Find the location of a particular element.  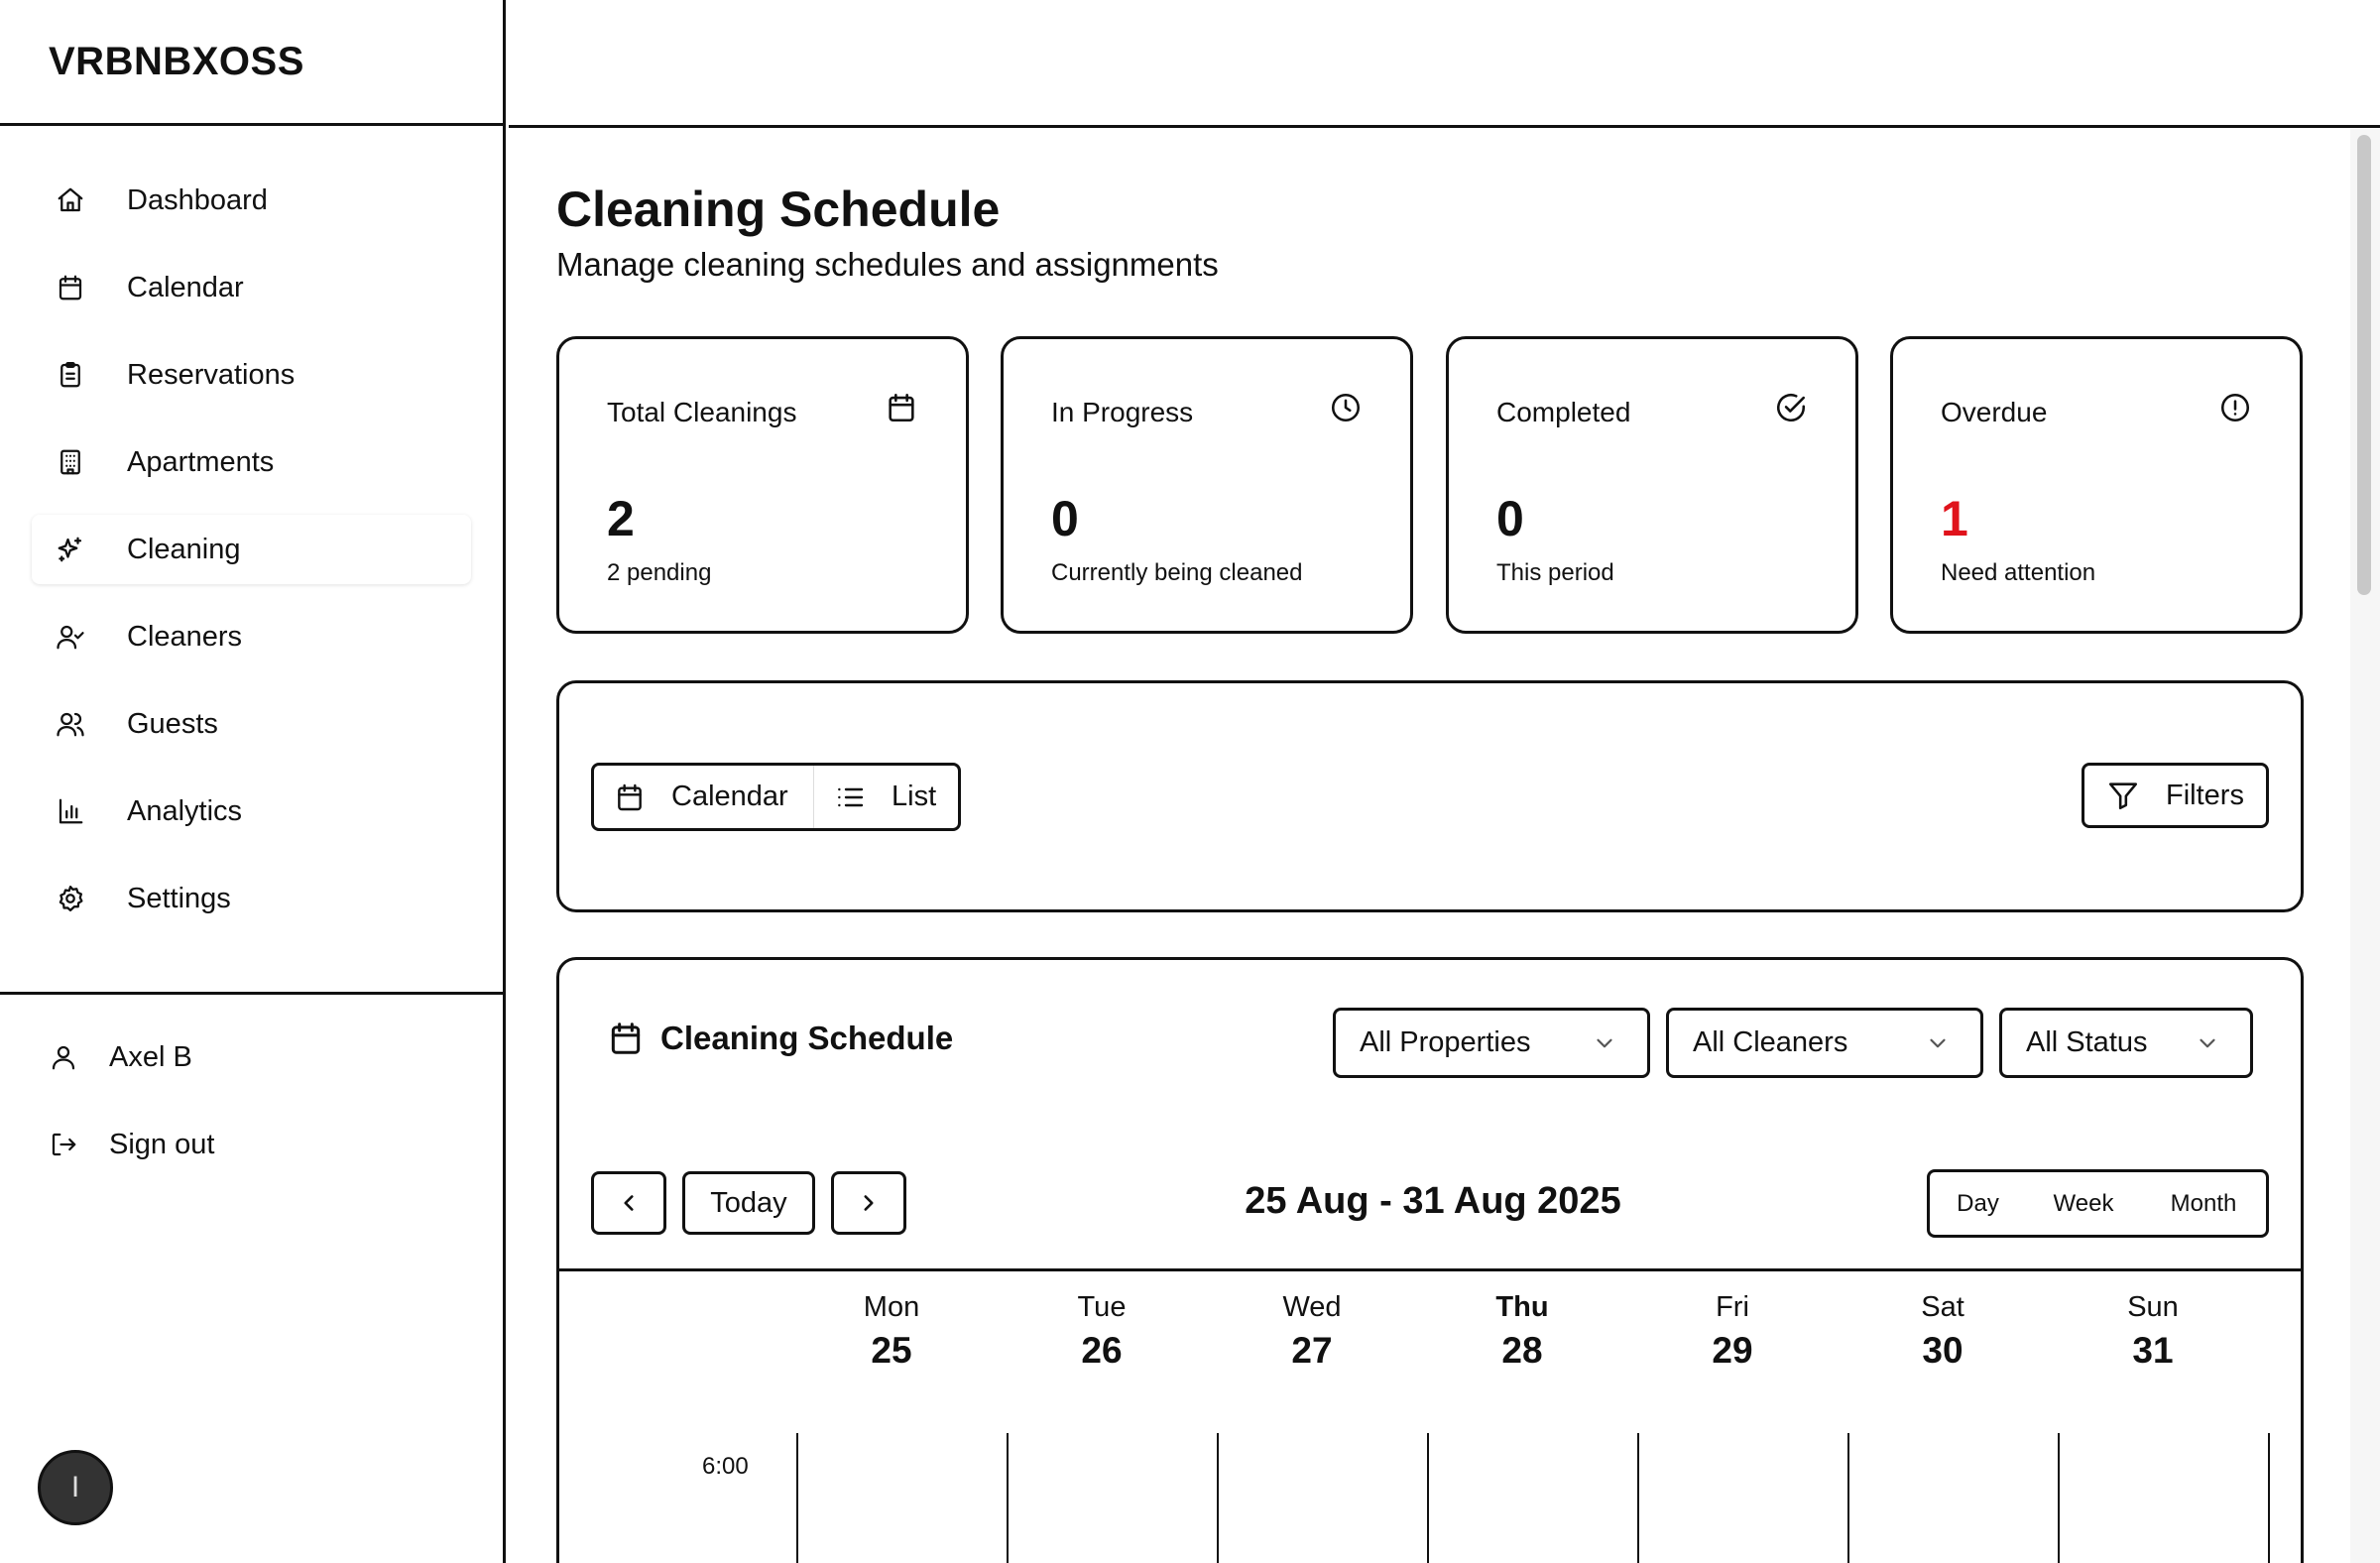

gear-icon is located at coordinates (70, 898).